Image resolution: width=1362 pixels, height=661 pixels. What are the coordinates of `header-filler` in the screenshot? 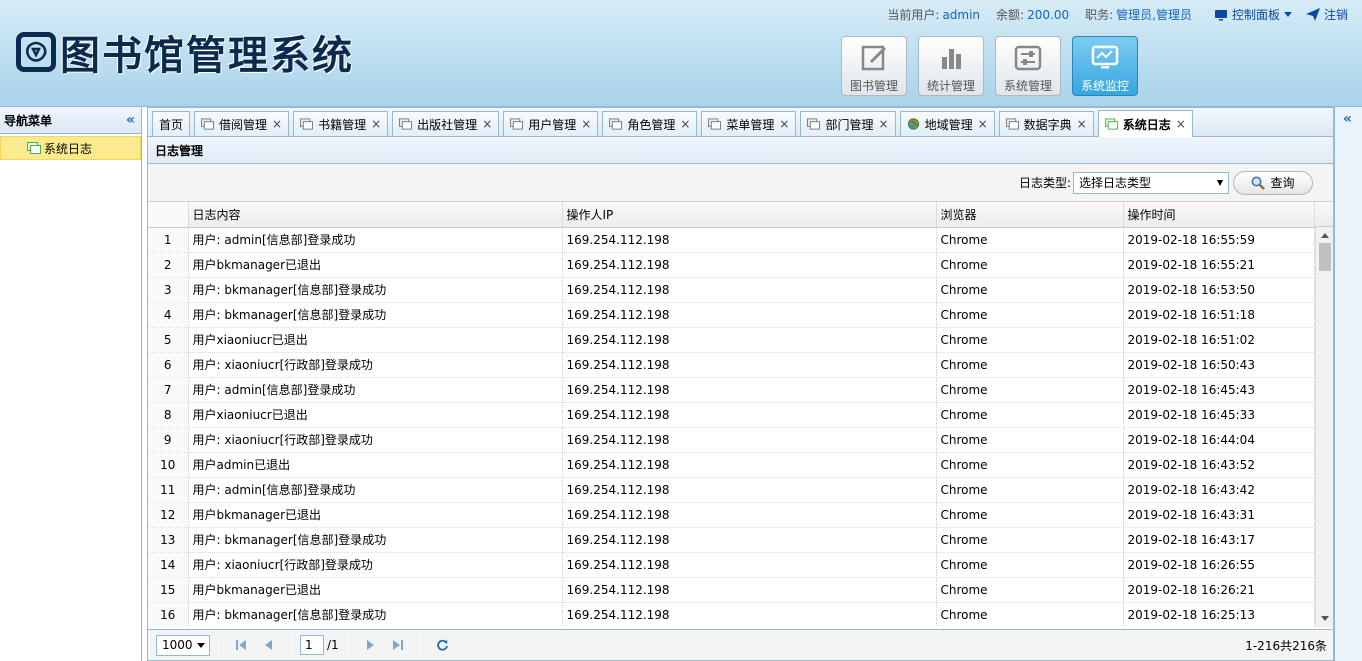 It's located at (1324, 214).